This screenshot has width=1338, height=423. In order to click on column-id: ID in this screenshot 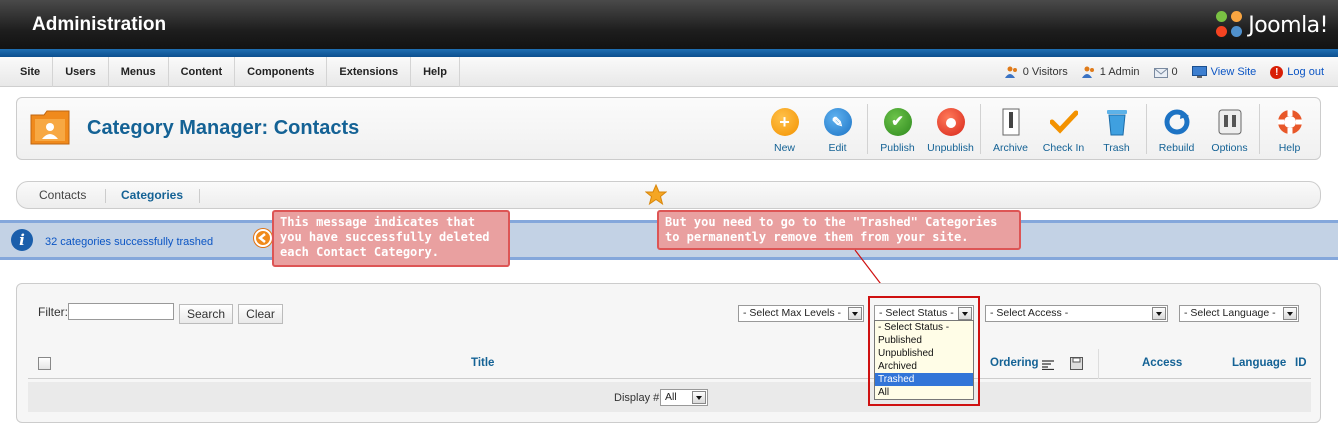, I will do `click(1301, 363)`.